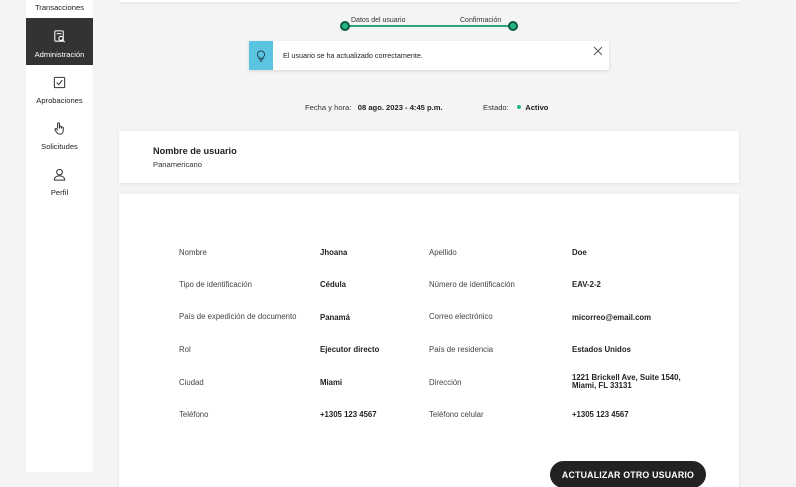 The width and height of the screenshot is (796, 487). I want to click on field-value-rol: Ejecutor directo, so click(350, 349).